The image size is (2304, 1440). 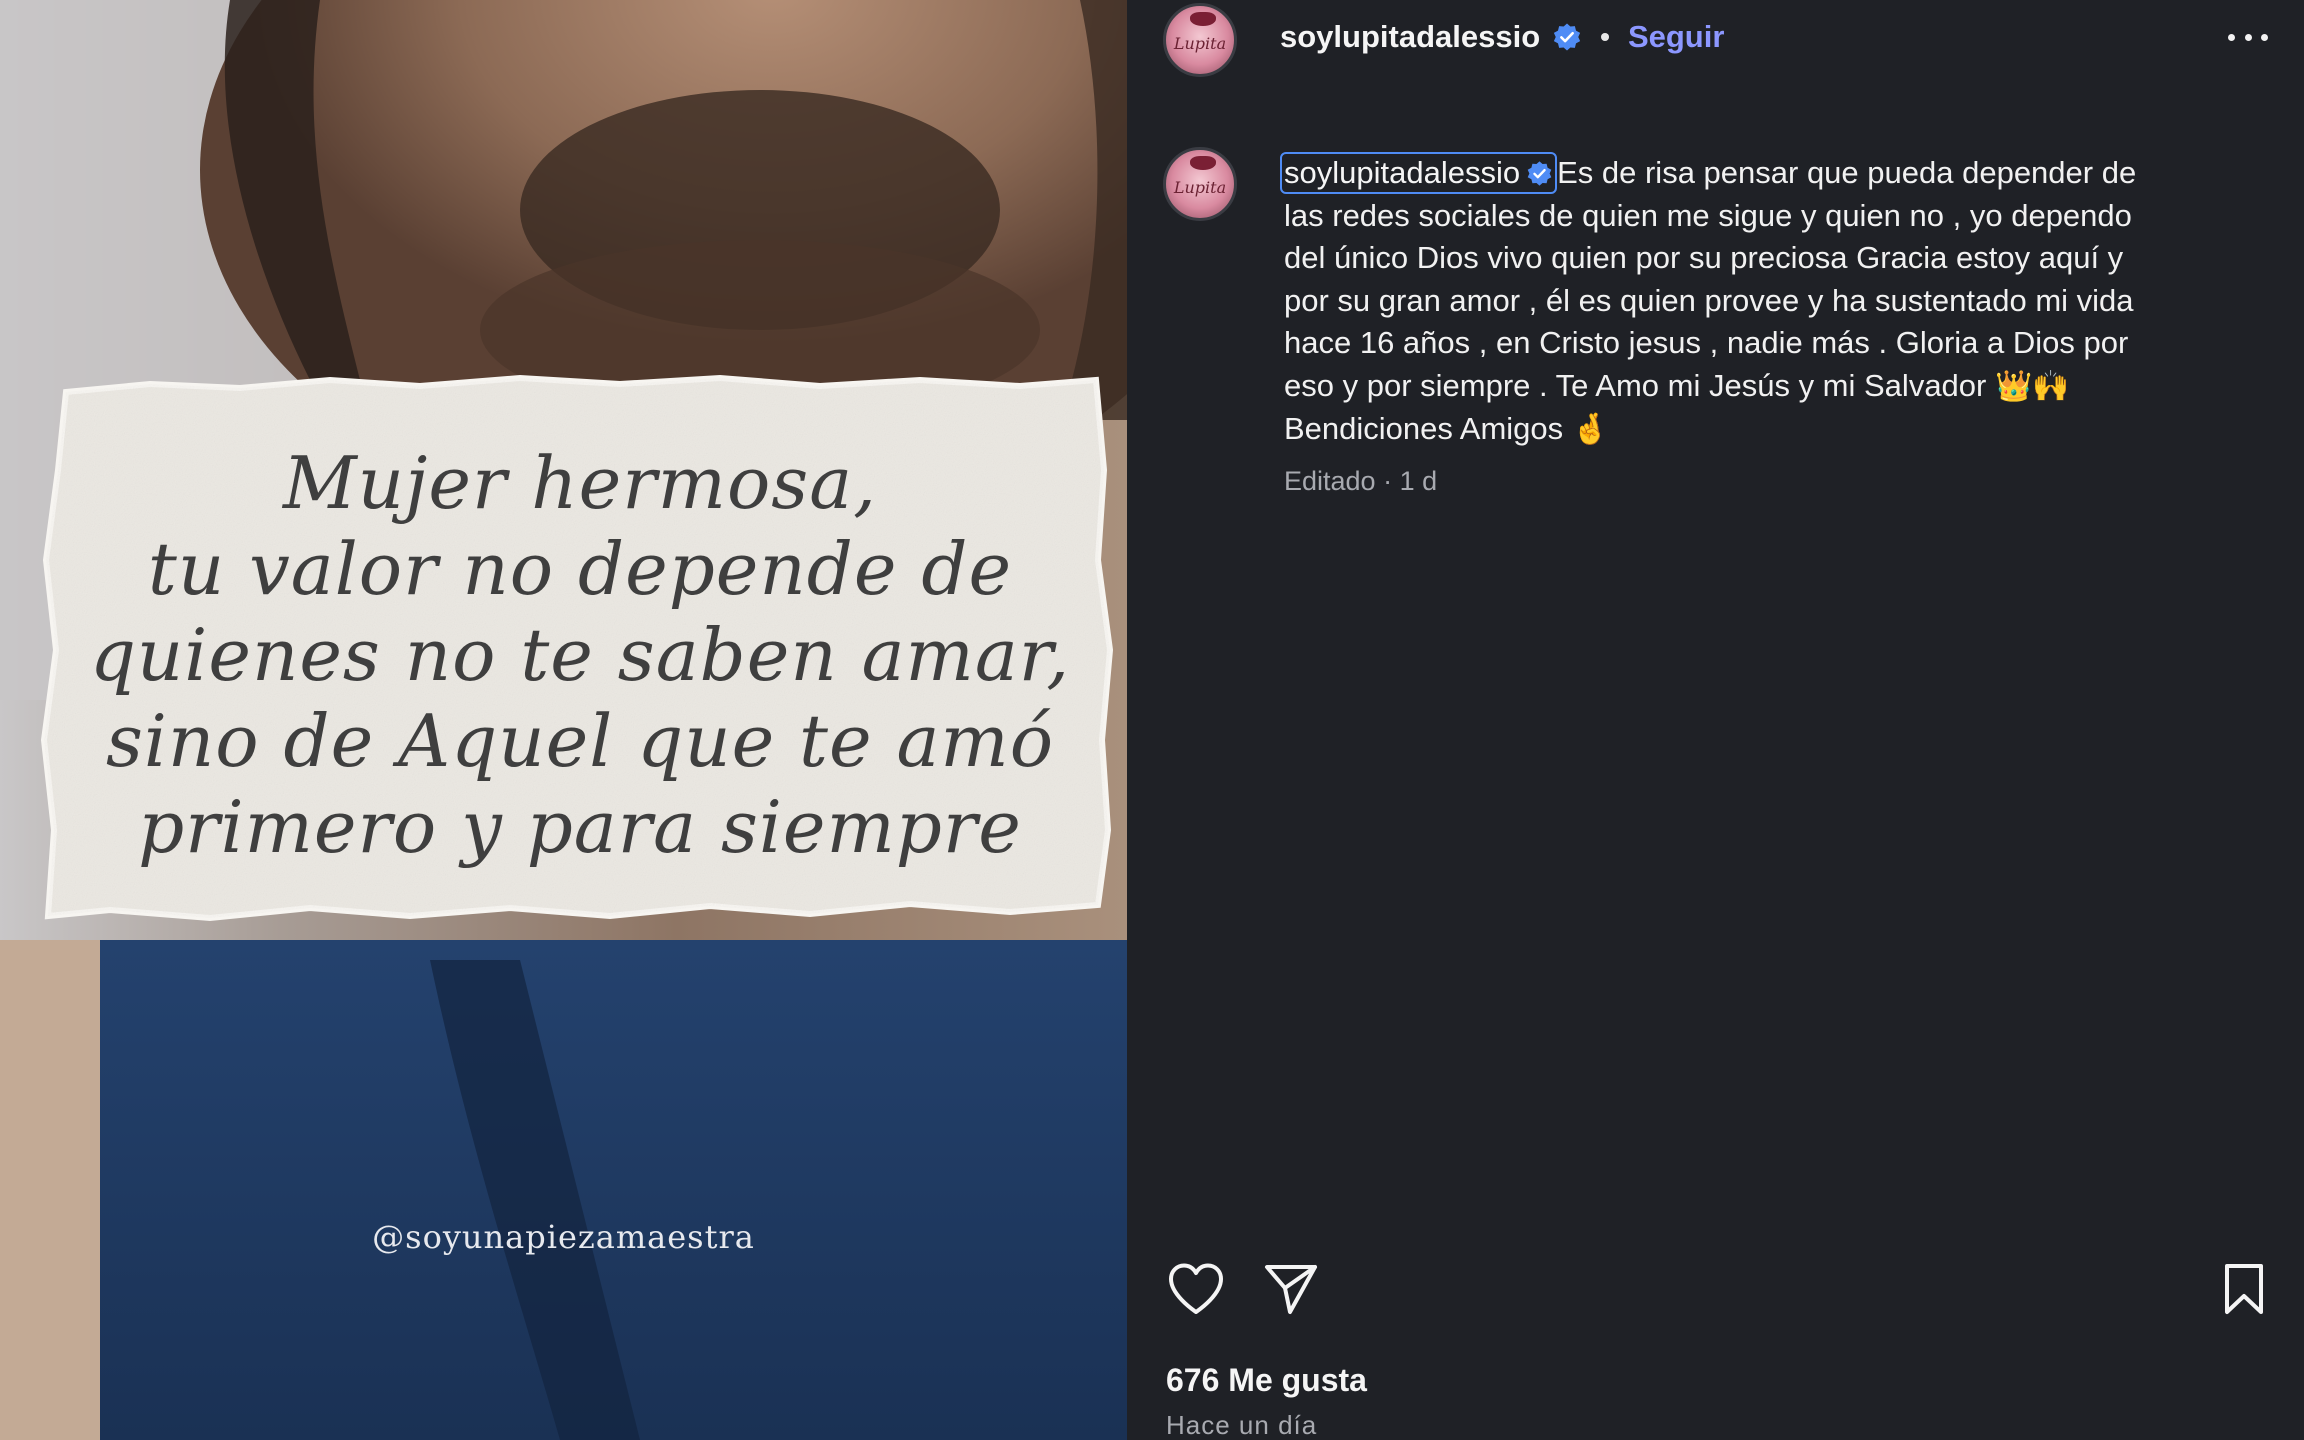 What do you see at coordinates (2248, 37) in the screenshot?
I see `more-options-icon` at bounding box center [2248, 37].